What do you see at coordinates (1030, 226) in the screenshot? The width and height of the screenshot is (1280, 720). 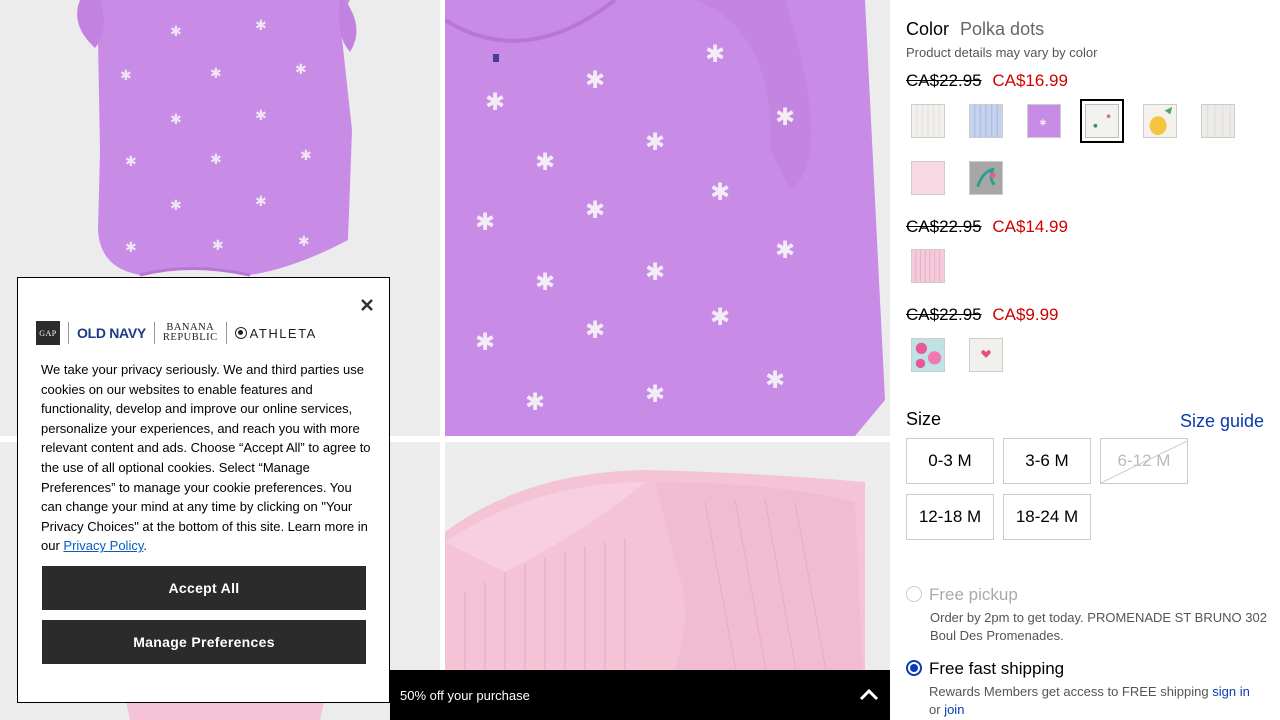 I see `sale-price: CA$14.99` at bounding box center [1030, 226].